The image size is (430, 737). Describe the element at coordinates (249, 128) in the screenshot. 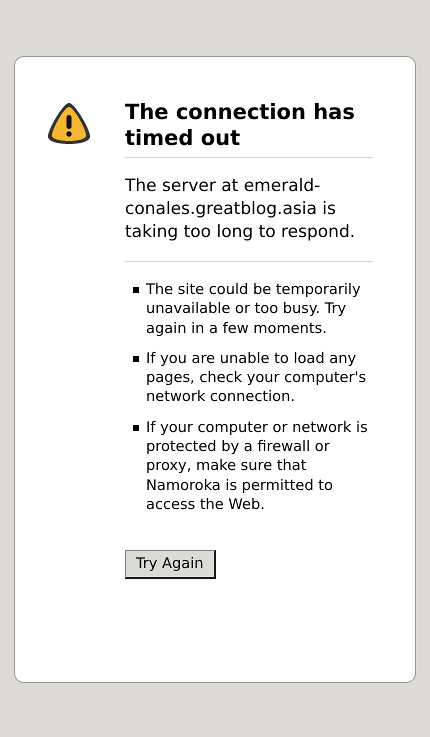

I see `error-title: The connection has timed out` at that location.